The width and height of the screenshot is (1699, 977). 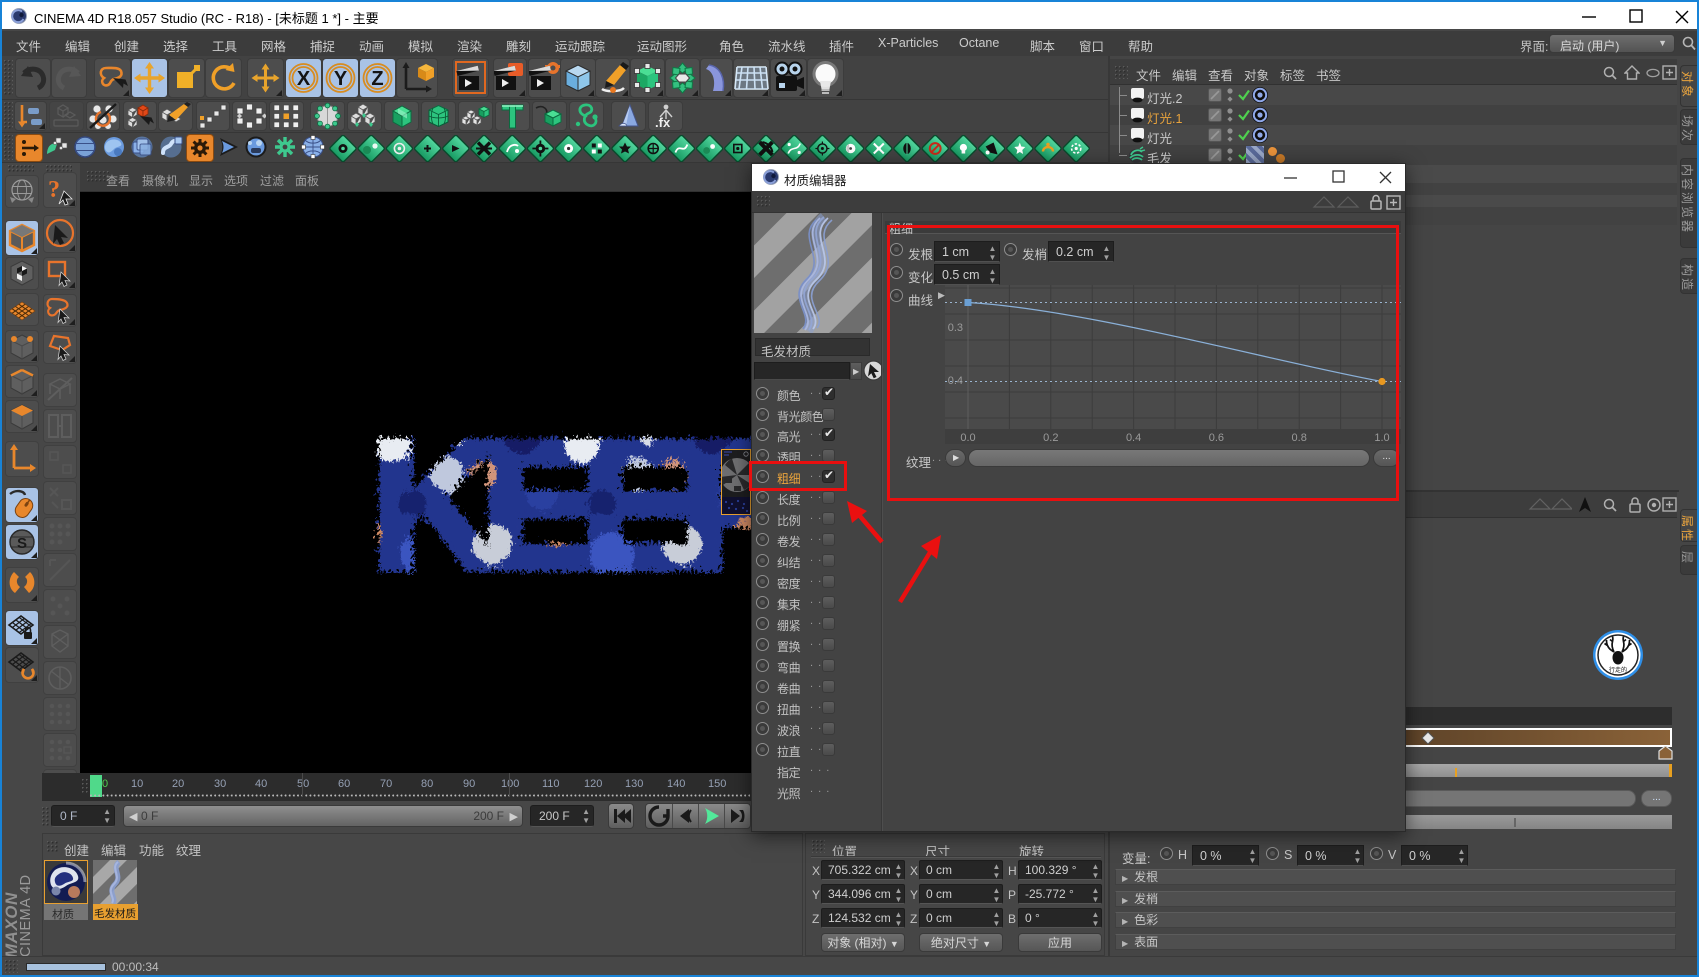 I want to click on svg-text: .fx, so click(x=663, y=122).